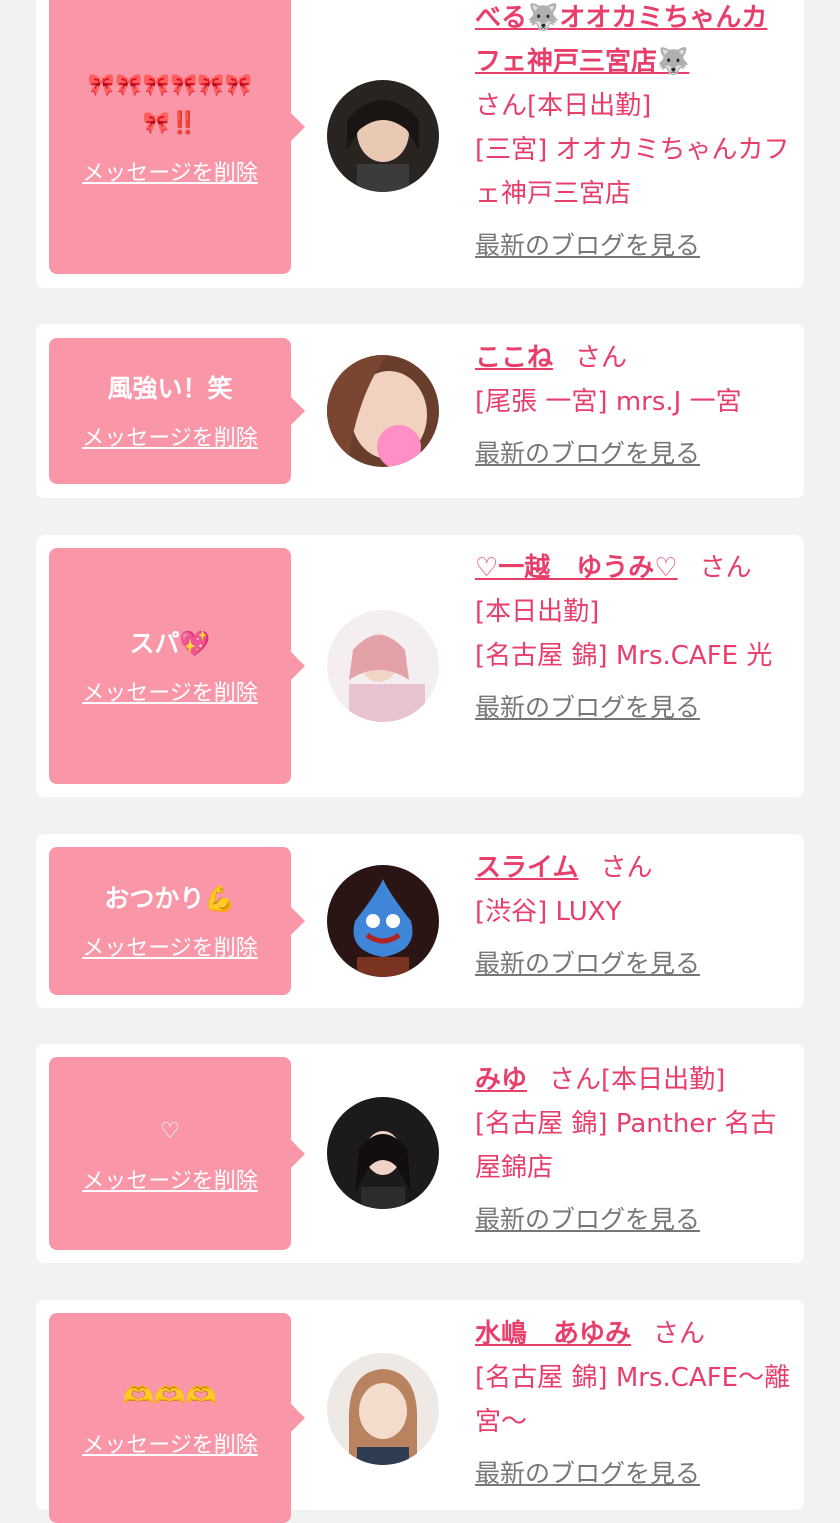 This screenshot has height=1523, width=840. Describe the element at coordinates (537, 612) in the screenshot. I see `status-label: [本日出勤]` at that location.